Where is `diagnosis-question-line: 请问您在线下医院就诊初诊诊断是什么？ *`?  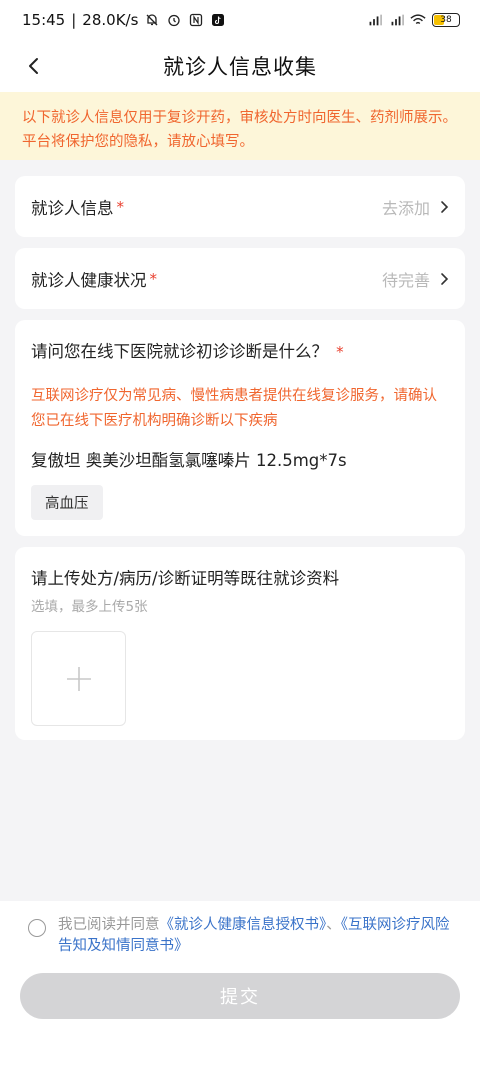
diagnosis-question-line: 请问您在线下医院就诊初诊诊断是什么？ * is located at coordinates (240, 350).